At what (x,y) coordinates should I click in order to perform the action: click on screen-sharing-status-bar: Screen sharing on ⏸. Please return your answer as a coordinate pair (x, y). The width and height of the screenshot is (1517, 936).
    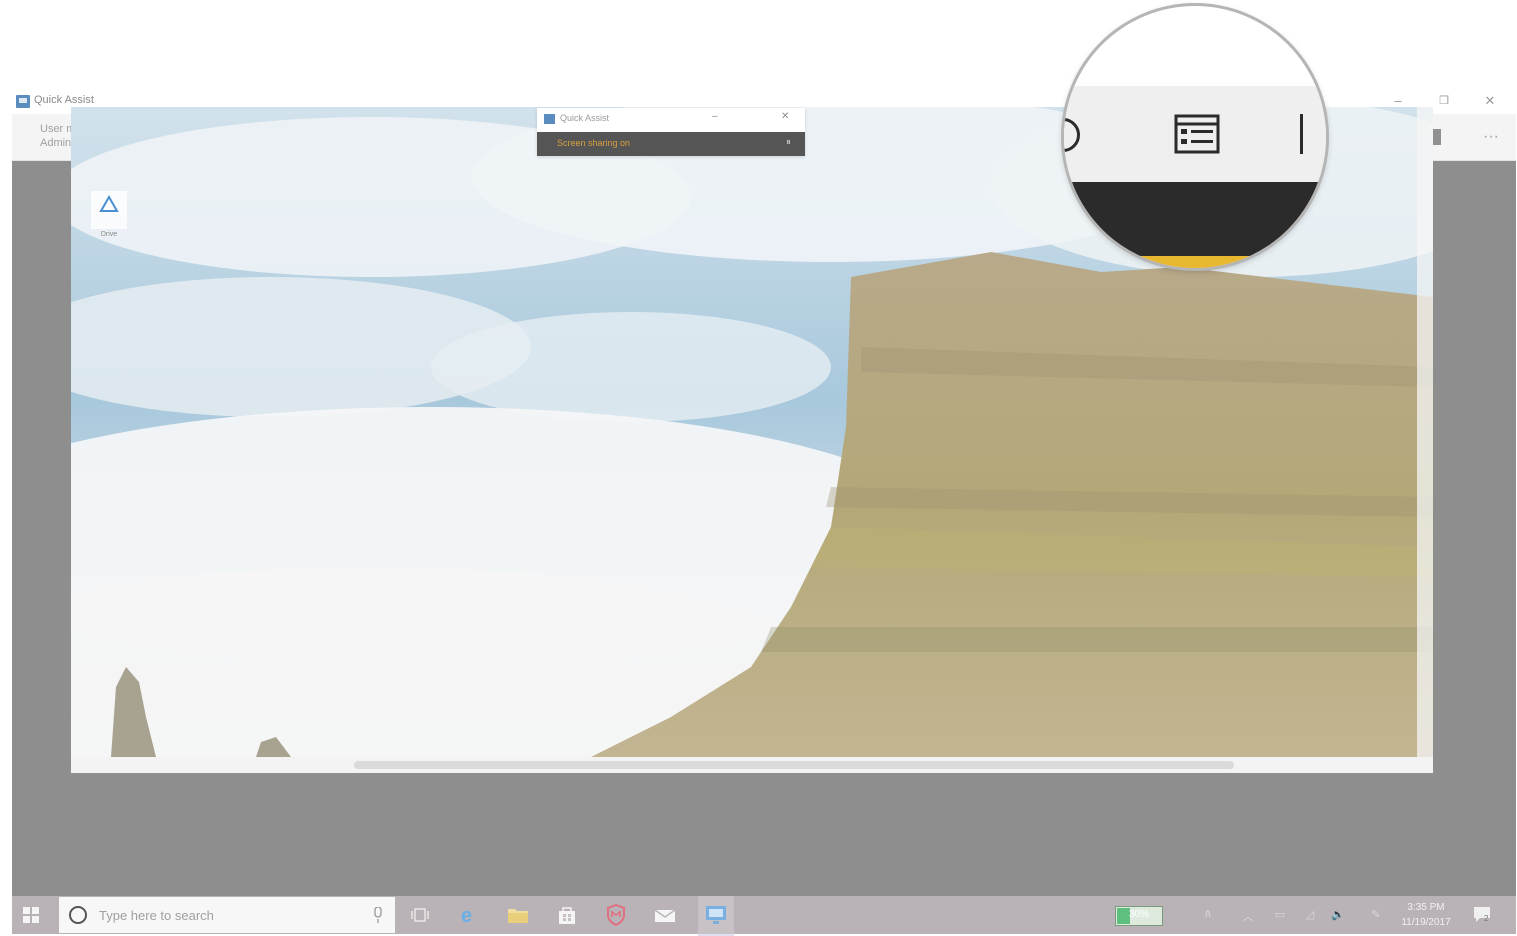
    Looking at the image, I should click on (671, 144).